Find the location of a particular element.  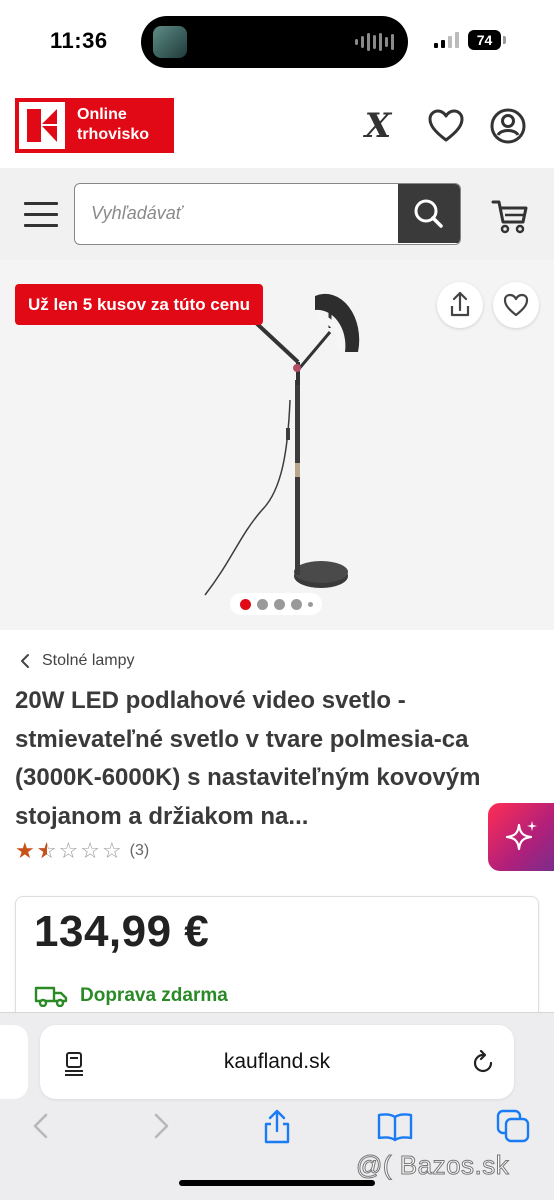

ai-assistant-button is located at coordinates (521, 837).